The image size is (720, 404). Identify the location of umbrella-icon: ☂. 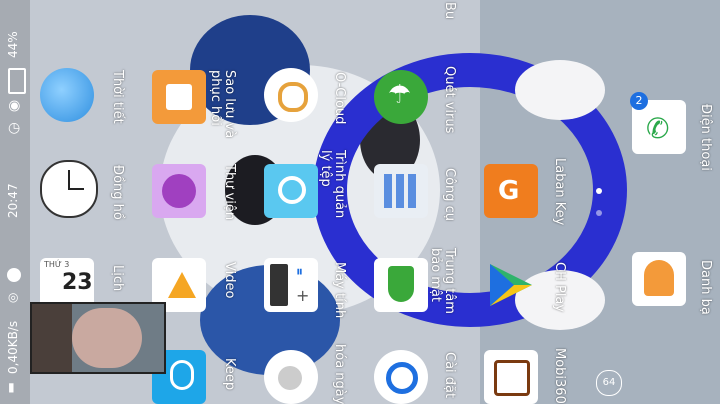
(400, 95).